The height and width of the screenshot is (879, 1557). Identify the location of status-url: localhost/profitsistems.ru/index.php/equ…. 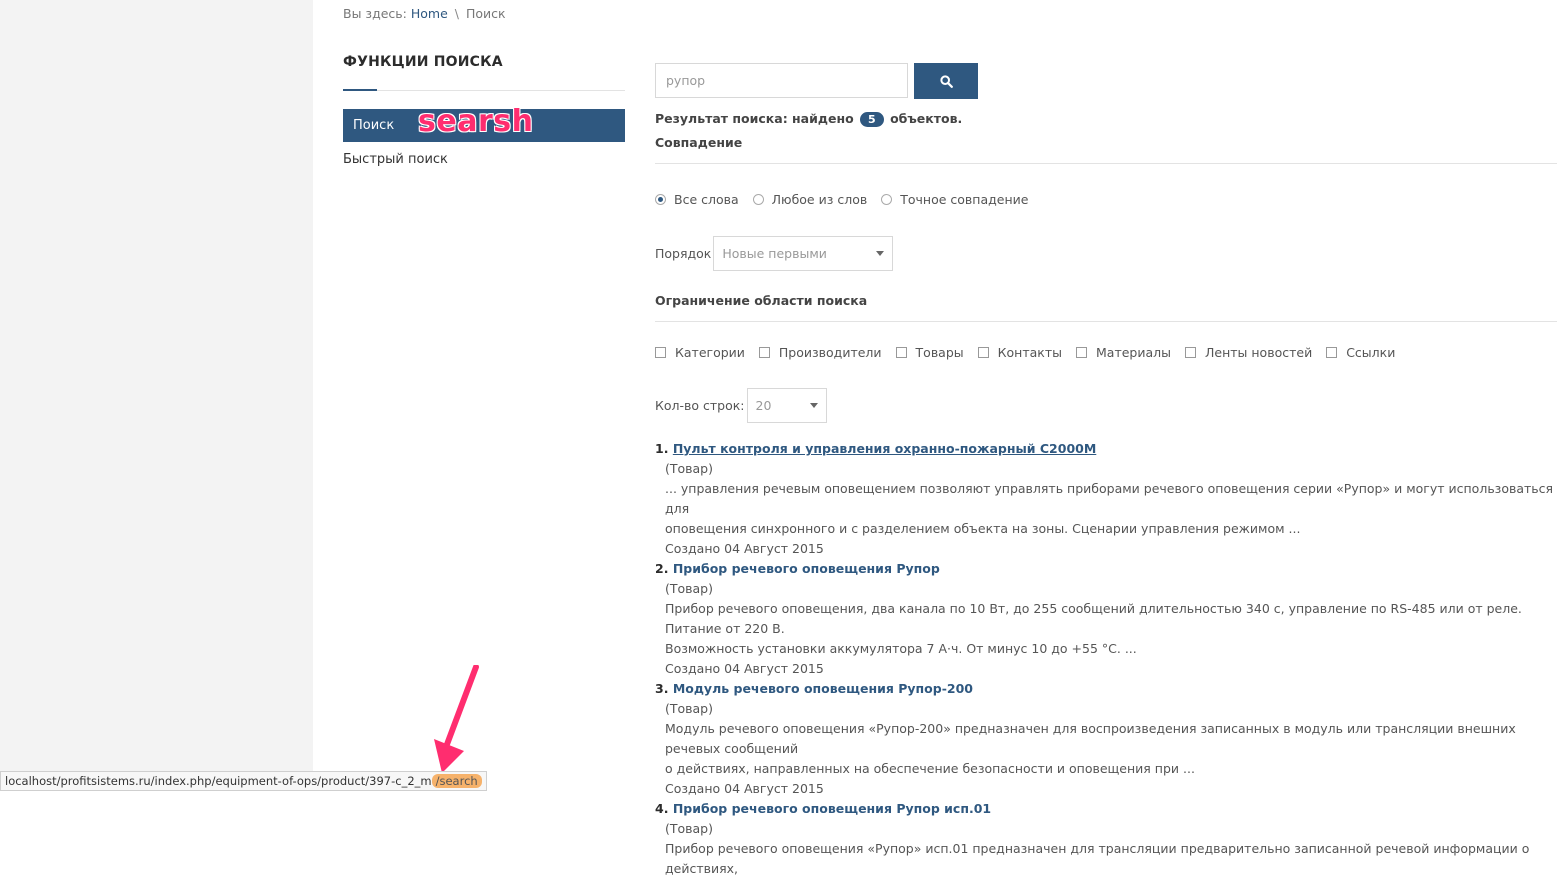
(218, 781).